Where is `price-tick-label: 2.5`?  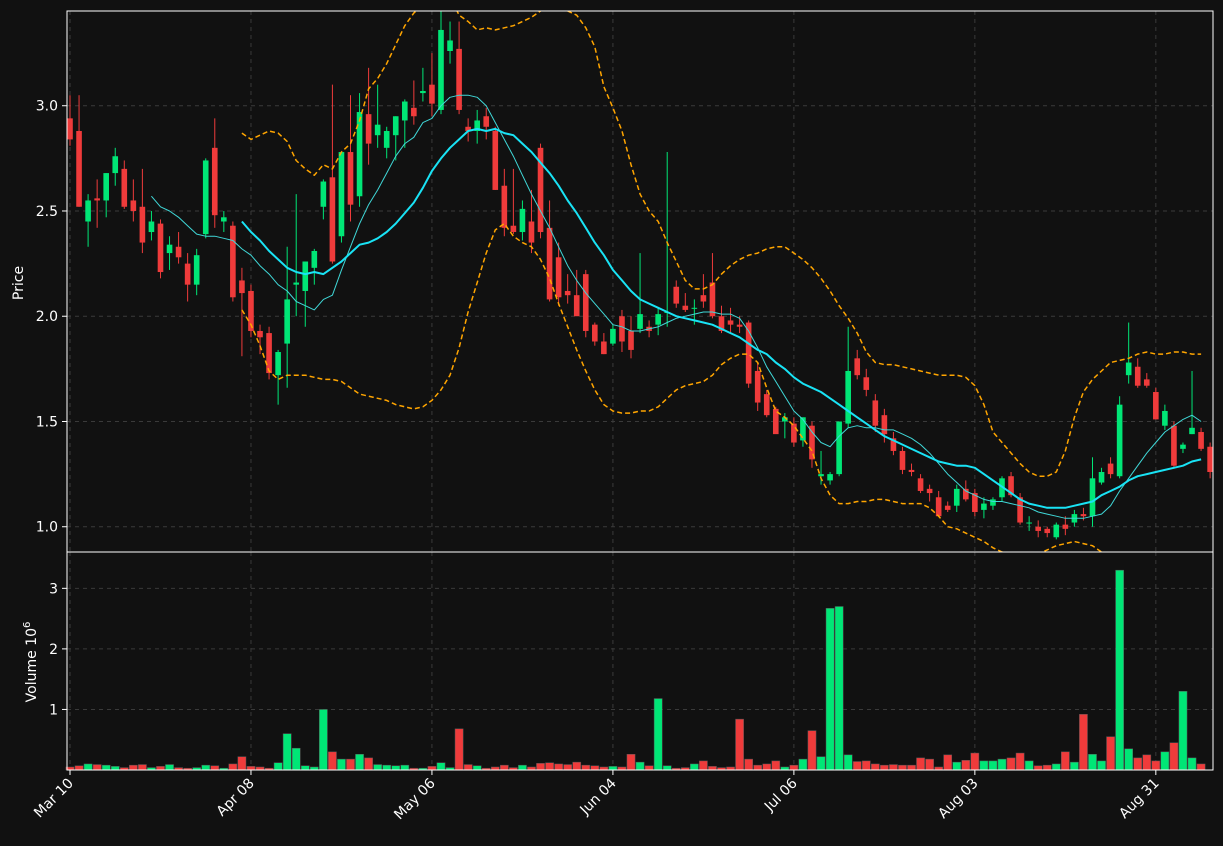 price-tick-label: 2.5 is located at coordinates (47, 212).